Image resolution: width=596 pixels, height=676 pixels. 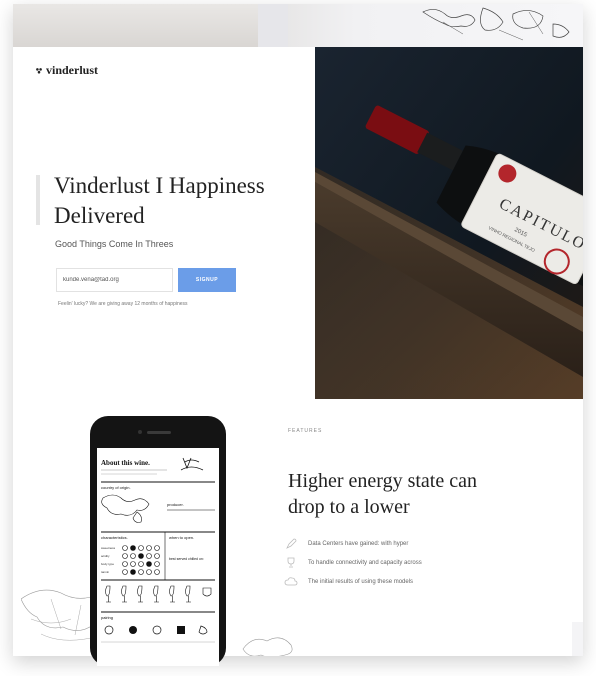 What do you see at coordinates (267, 646) in the screenshot?
I see `map-sketch-illustration-small` at bounding box center [267, 646].